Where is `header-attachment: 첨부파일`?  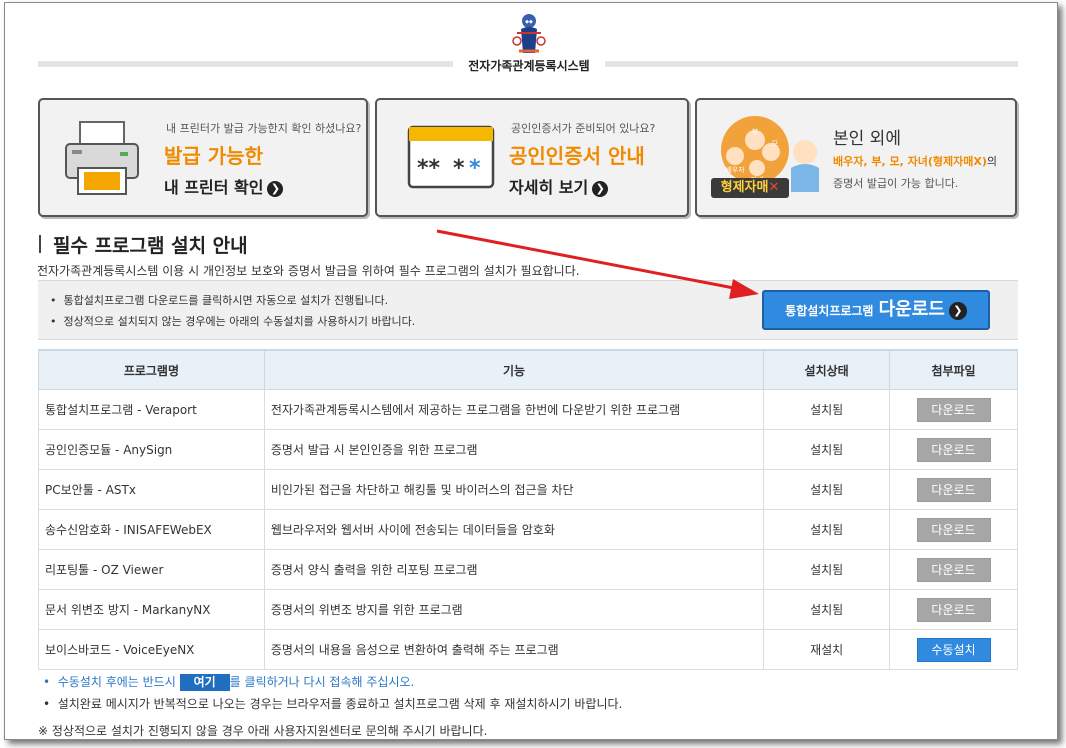 header-attachment: 첨부파일 is located at coordinates (953, 369).